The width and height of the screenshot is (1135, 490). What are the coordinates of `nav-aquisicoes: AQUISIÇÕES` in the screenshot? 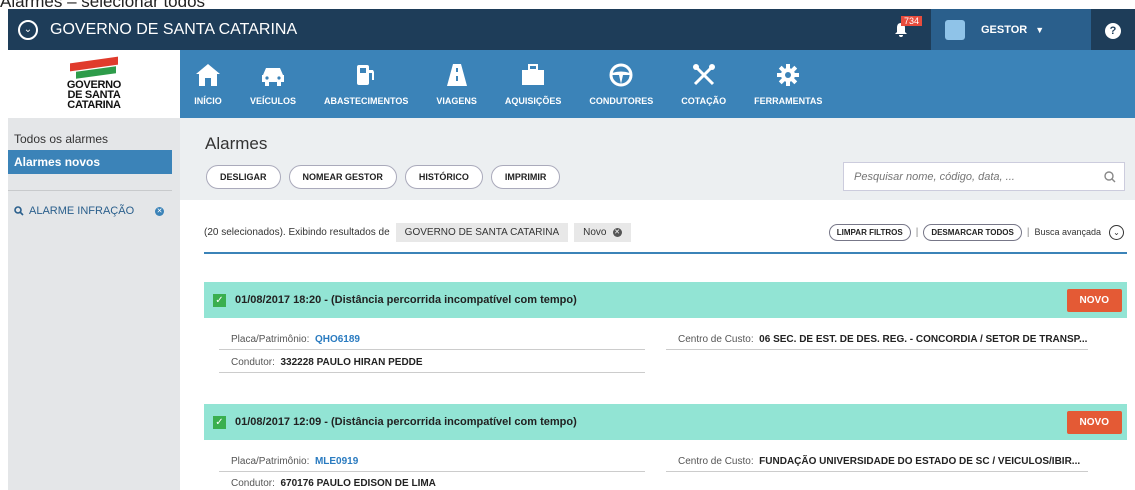 It's located at (533, 84).